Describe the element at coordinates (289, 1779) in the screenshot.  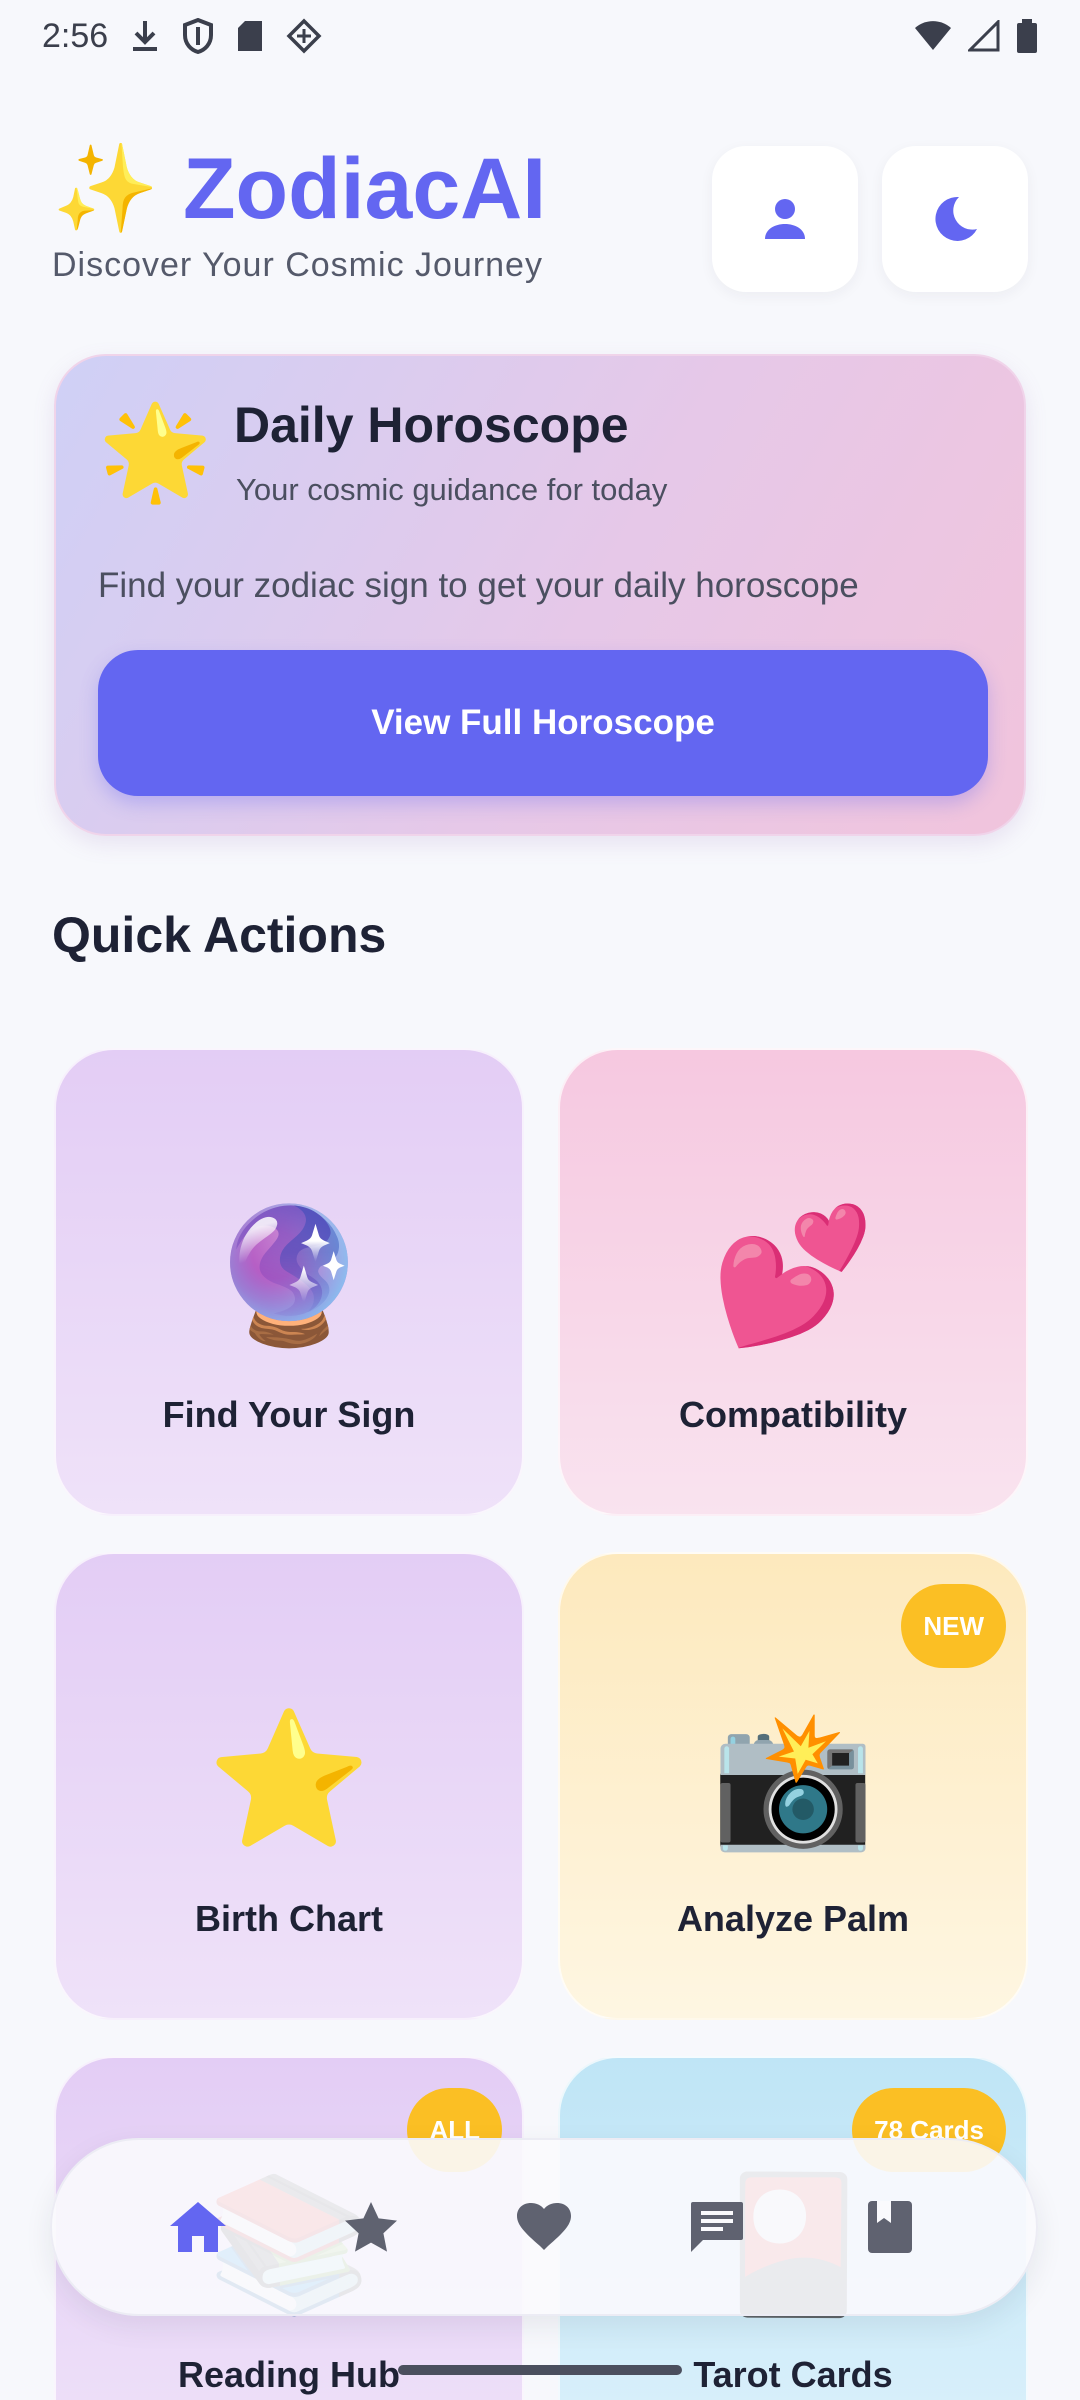
I see `star-icon: ⭐` at that location.